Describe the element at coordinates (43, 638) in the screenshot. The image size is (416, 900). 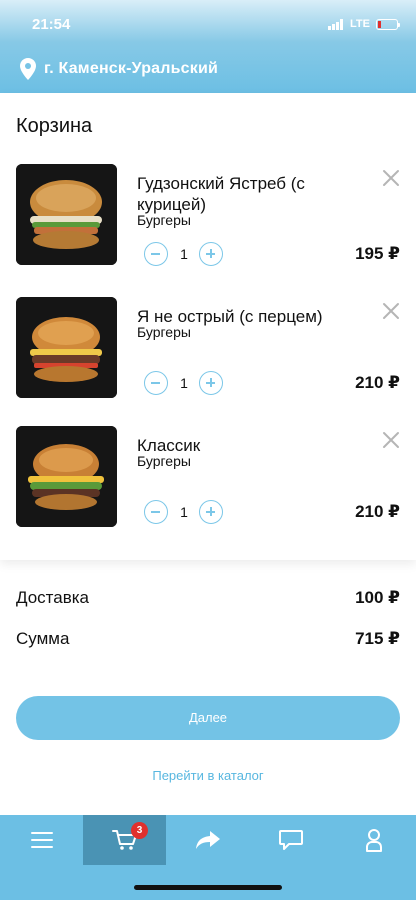
I see `total-label: Сумма` at that location.